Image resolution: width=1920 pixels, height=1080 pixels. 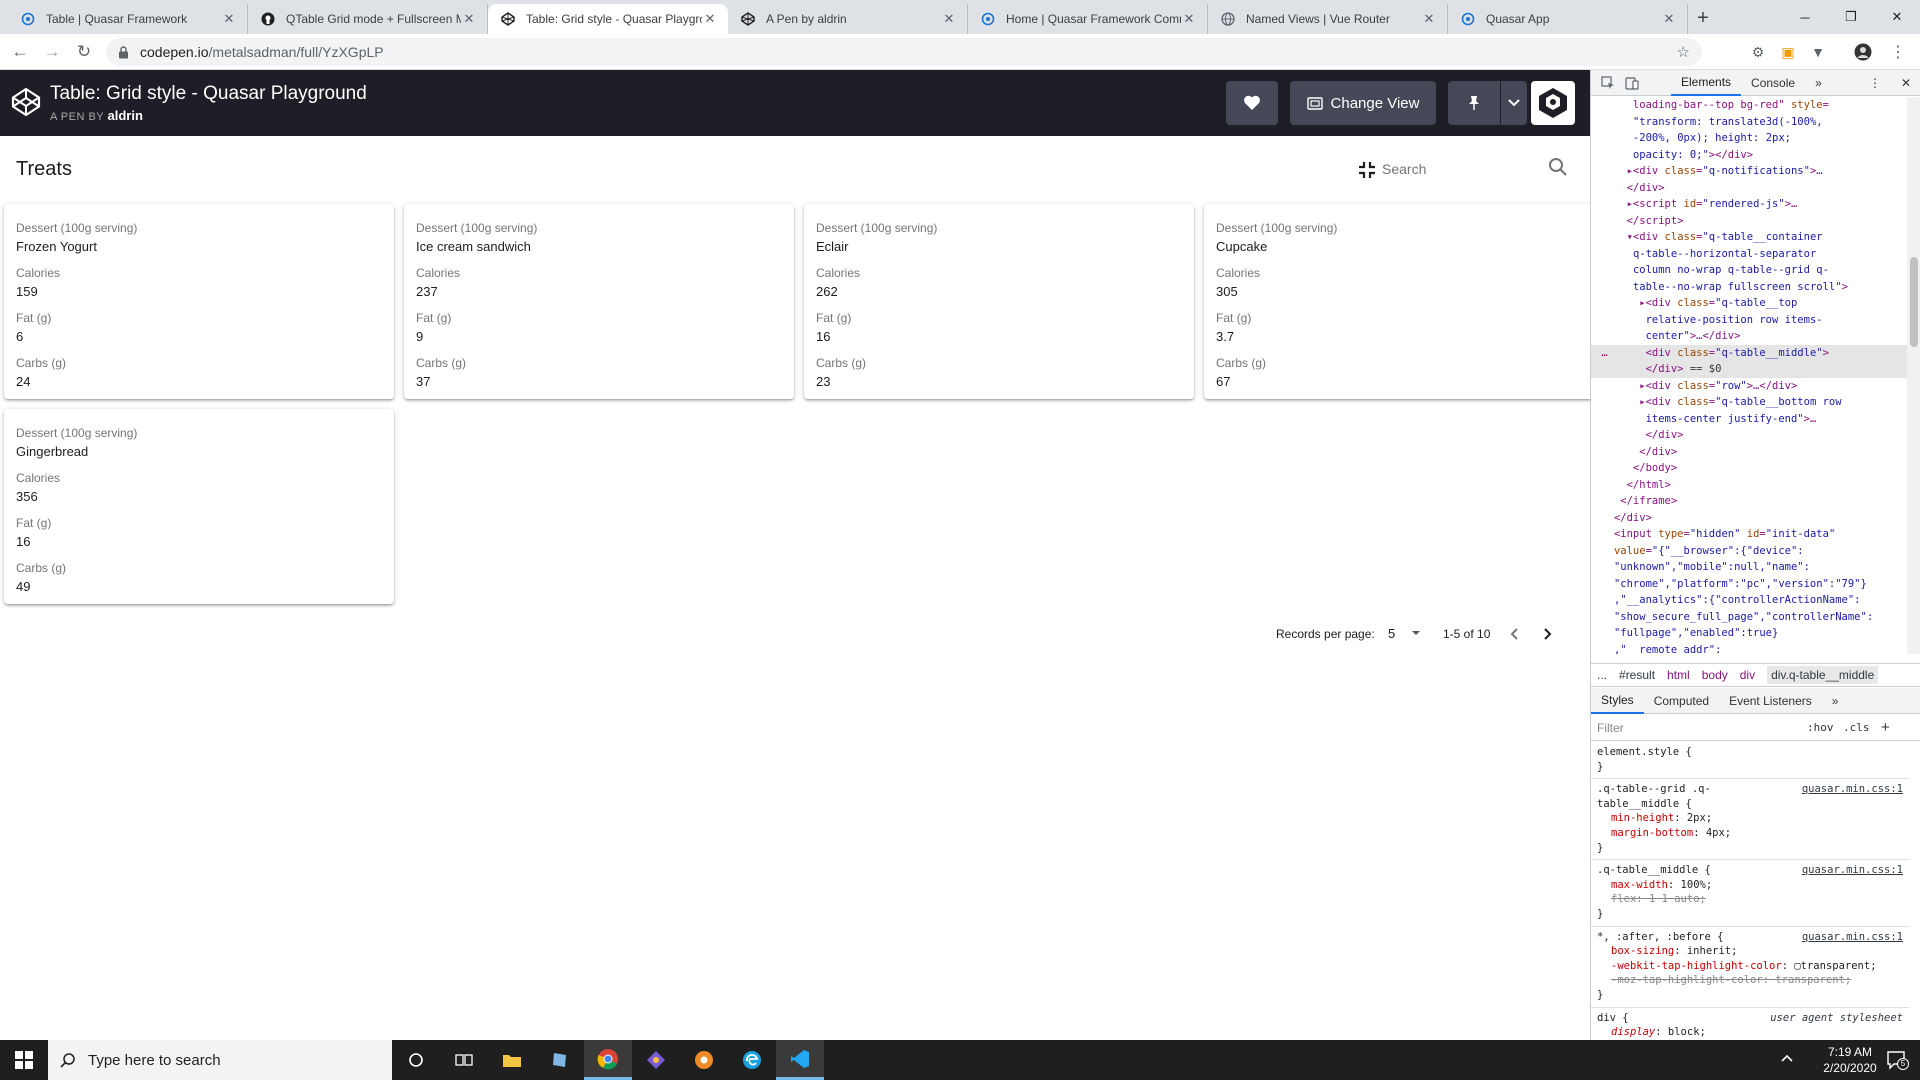 I want to click on file-explorer-icon, so click(x=512, y=1060).